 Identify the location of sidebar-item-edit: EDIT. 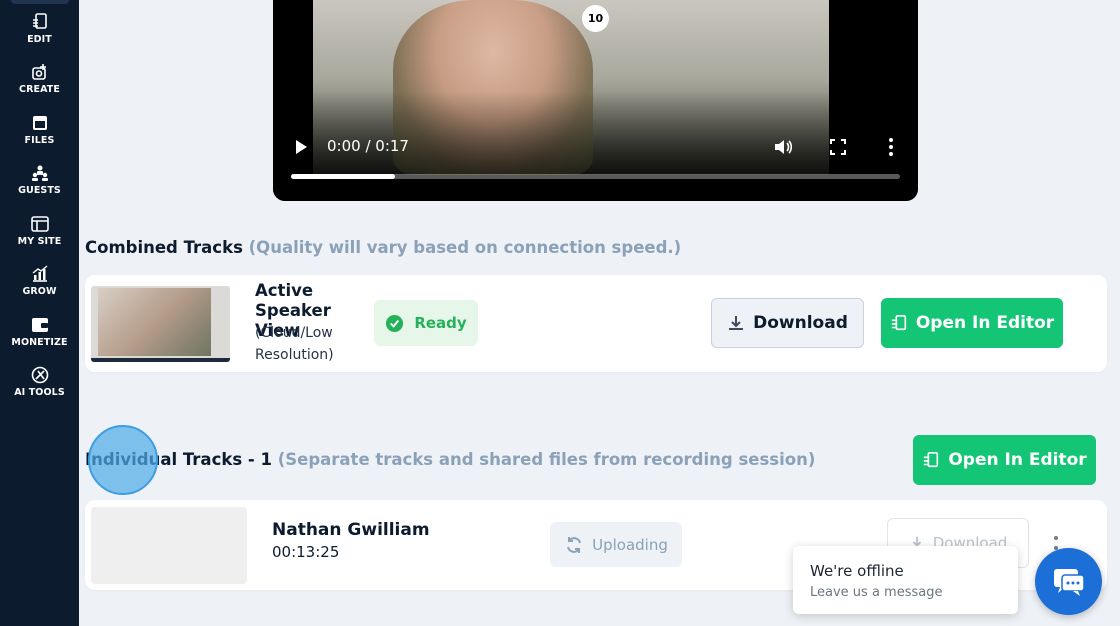
(39, 28).